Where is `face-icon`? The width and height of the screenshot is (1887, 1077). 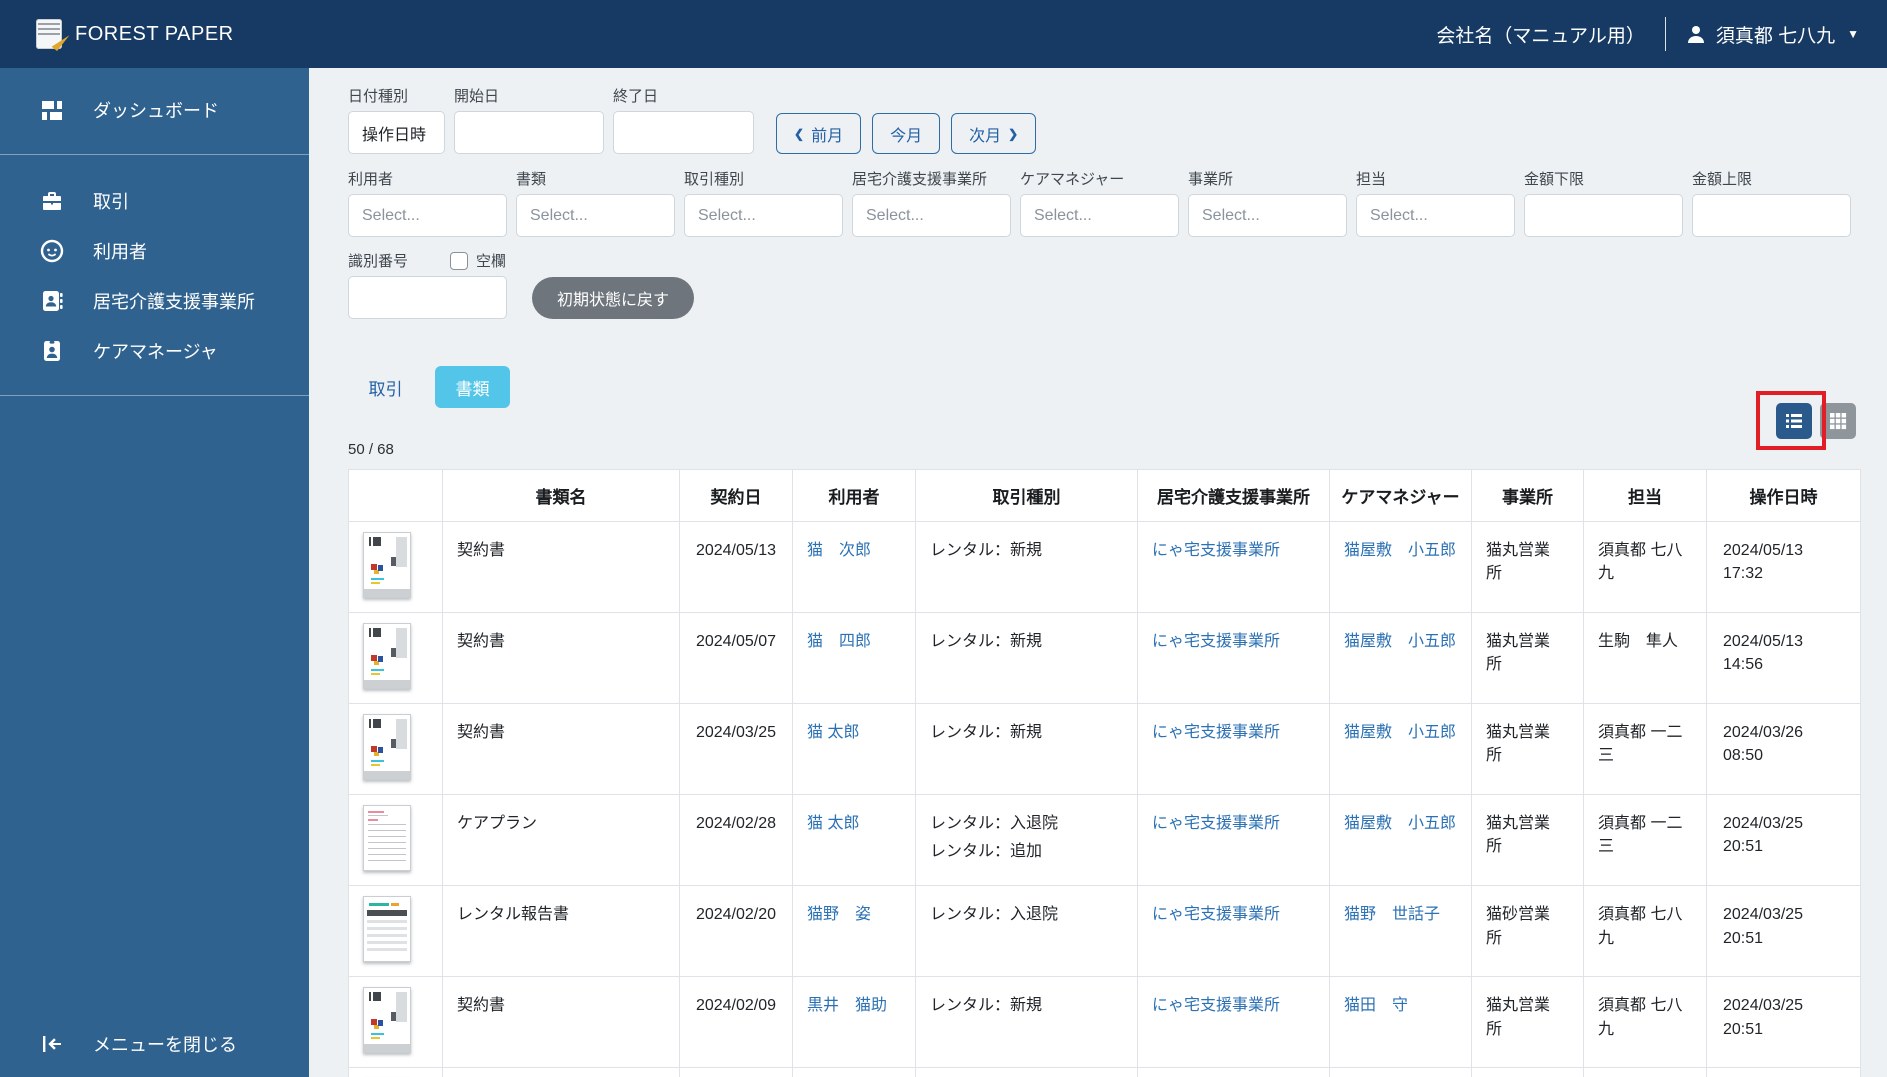 face-icon is located at coordinates (52, 251).